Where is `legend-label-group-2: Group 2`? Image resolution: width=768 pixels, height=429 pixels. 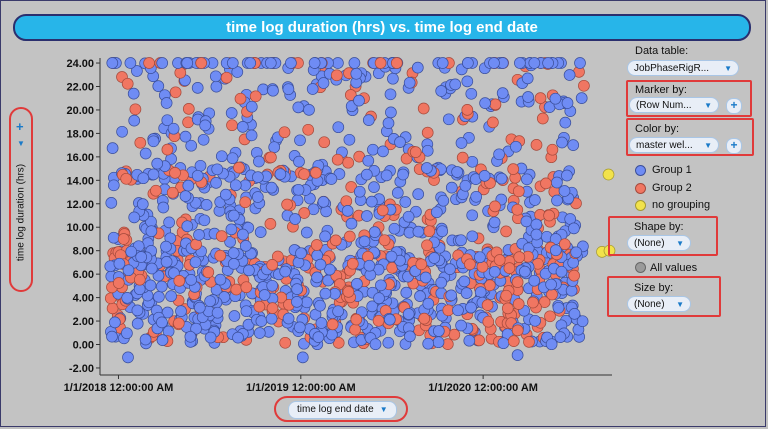 legend-label-group-2: Group 2 is located at coordinates (672, 188).